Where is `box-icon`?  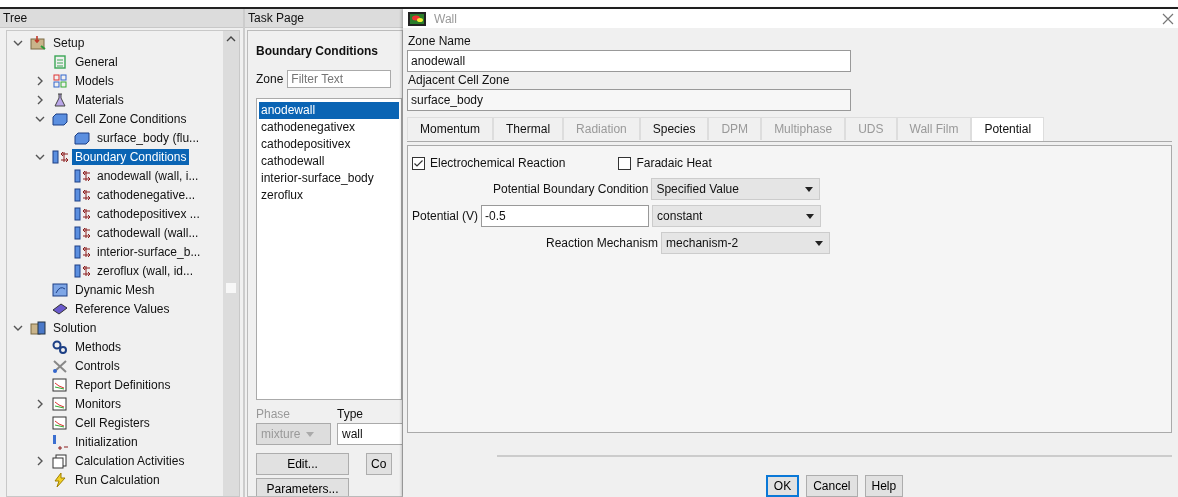 box-icon is located at coordinates (38, 42).